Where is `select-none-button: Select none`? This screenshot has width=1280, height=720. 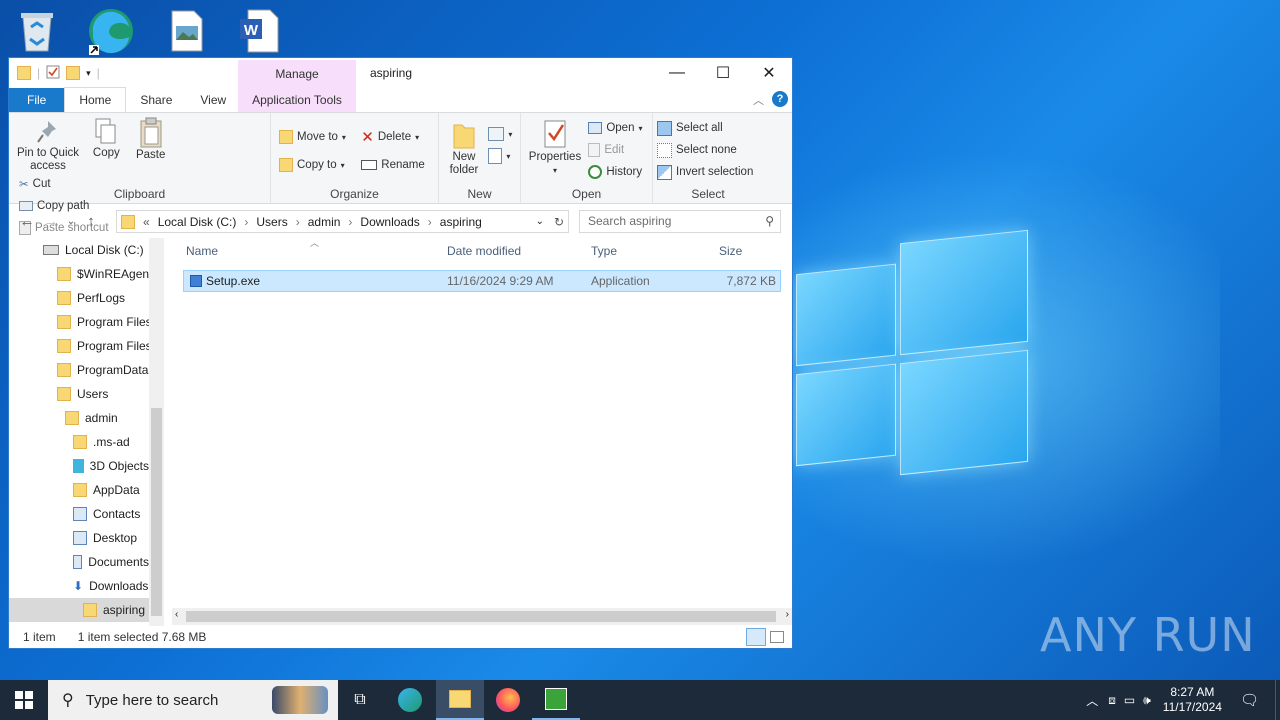
select-none-button: Select none is located at coordinates (708, 150).